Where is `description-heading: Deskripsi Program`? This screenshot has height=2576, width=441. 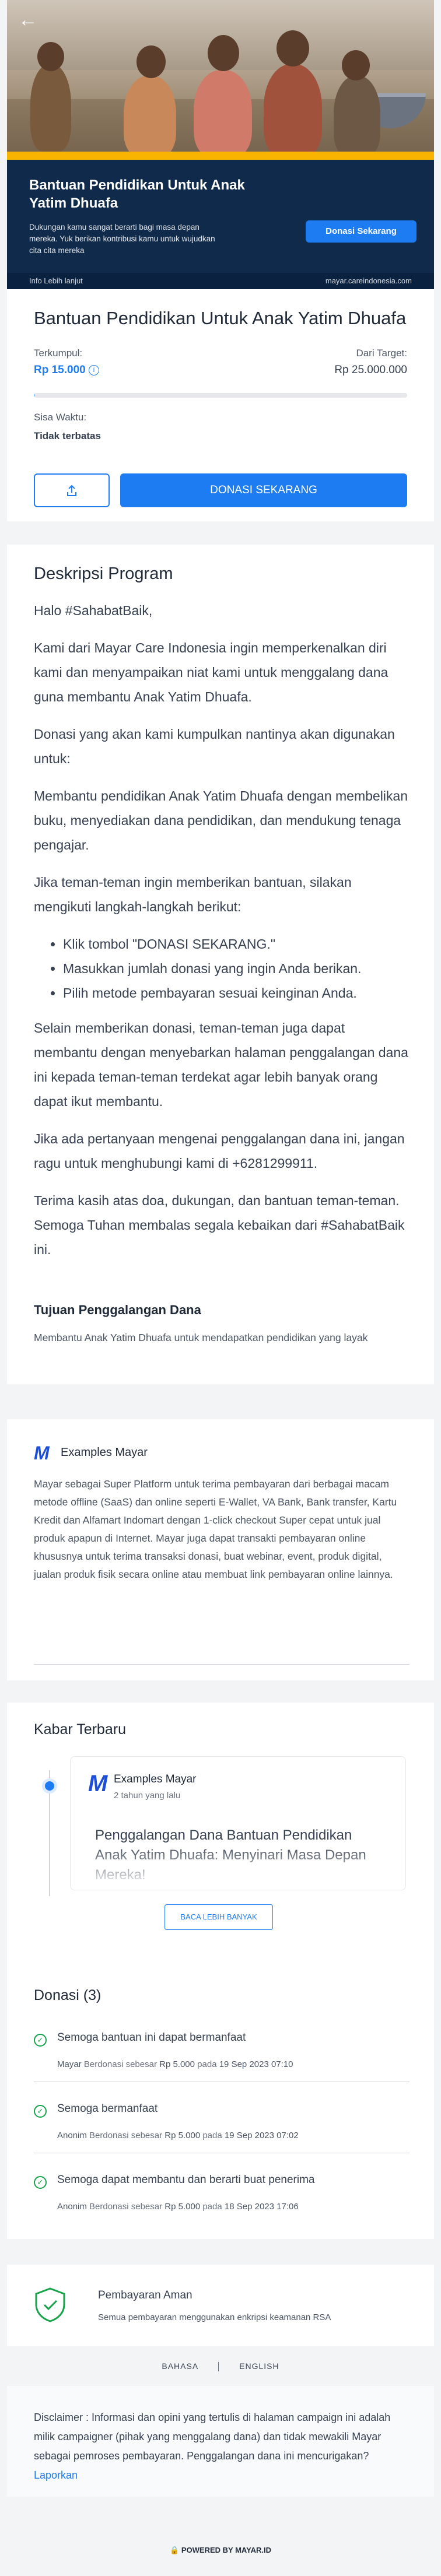
description-heading: Deskripsi Program is located at coordinates (103, 573).